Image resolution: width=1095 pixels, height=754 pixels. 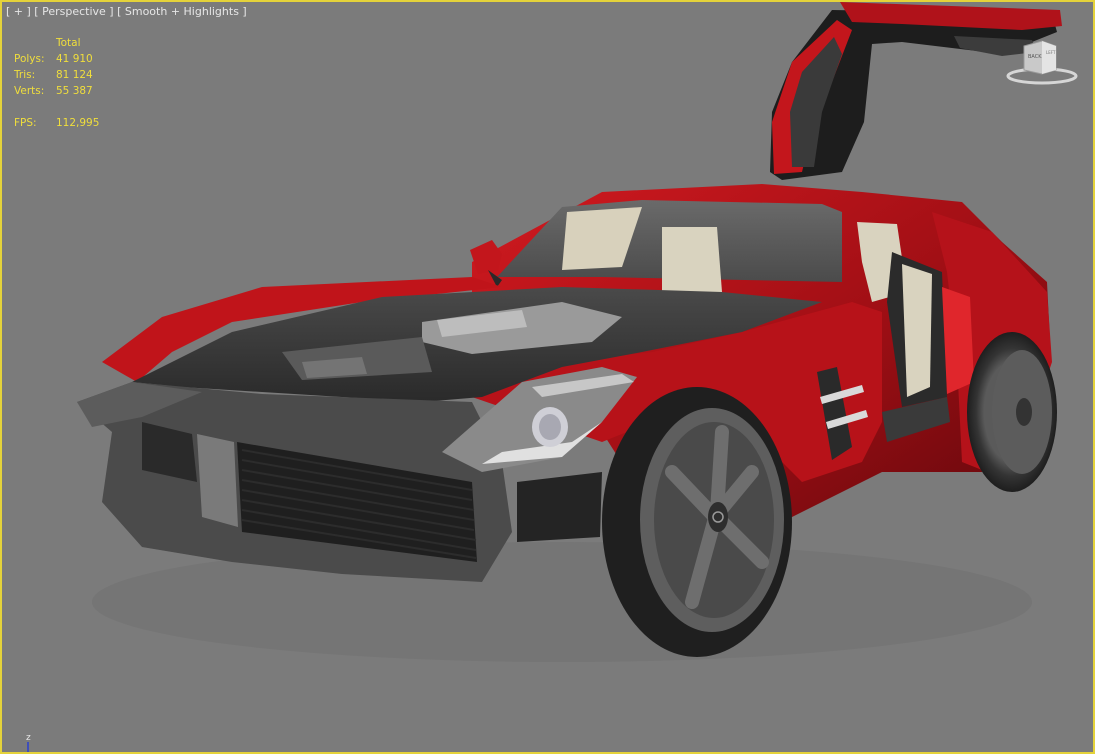 What do you see at coordinates (25, 75) in the screenshot?
I see `tris-label: Tris:` at bounding box center [25, 75].